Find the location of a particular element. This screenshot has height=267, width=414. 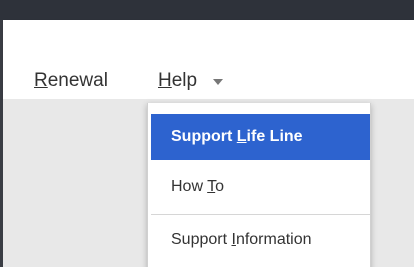

menu-item-support-information: Support Information is located at coordinates (260, 240).